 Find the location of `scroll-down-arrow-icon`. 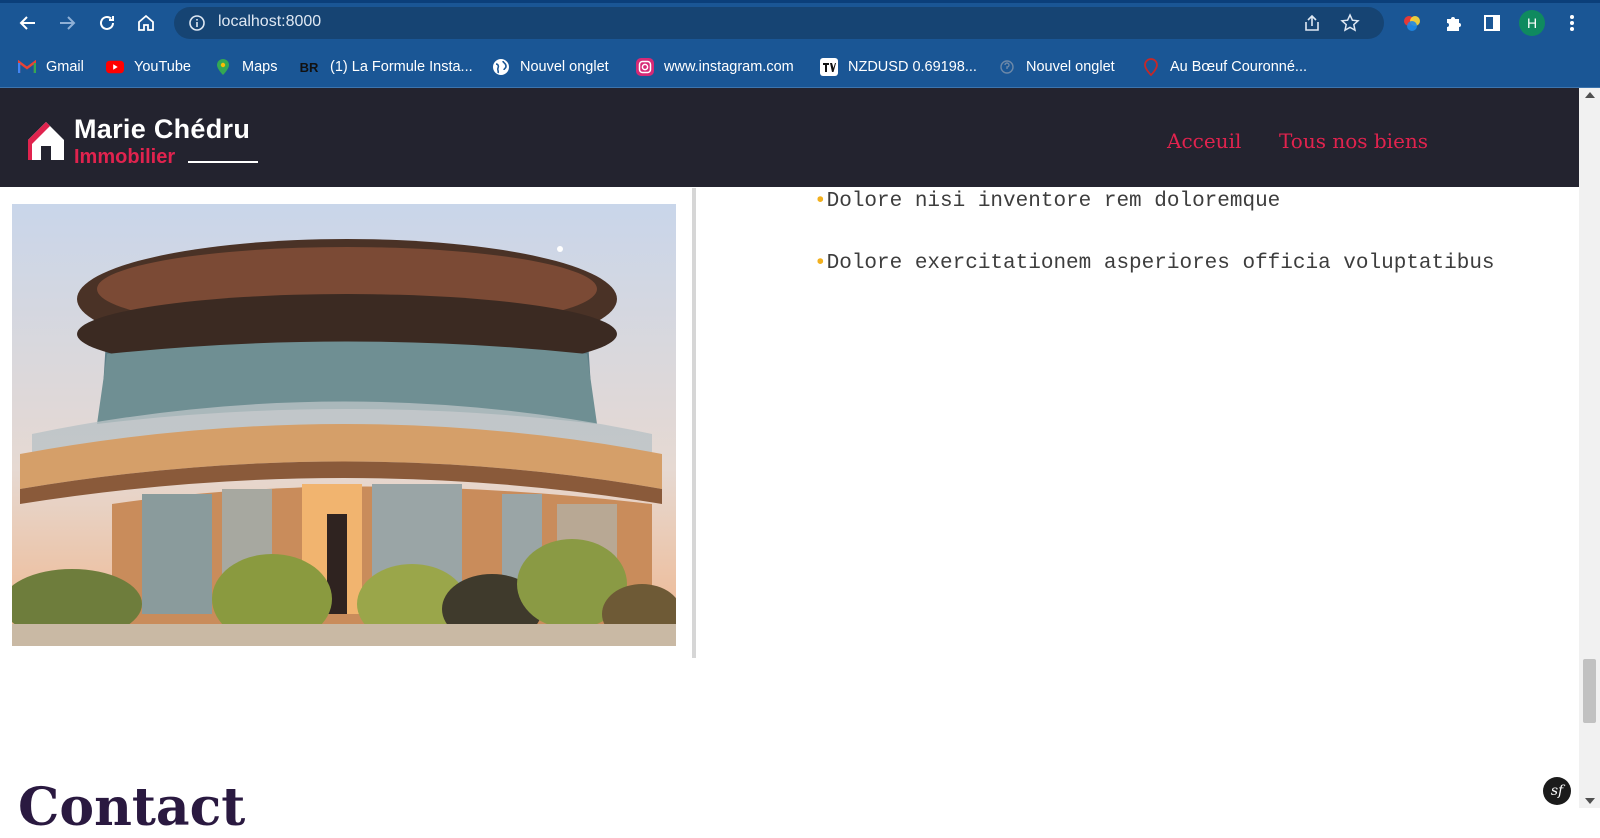

scroll-down-arrow-icon is located at coordinates (1590, 801).